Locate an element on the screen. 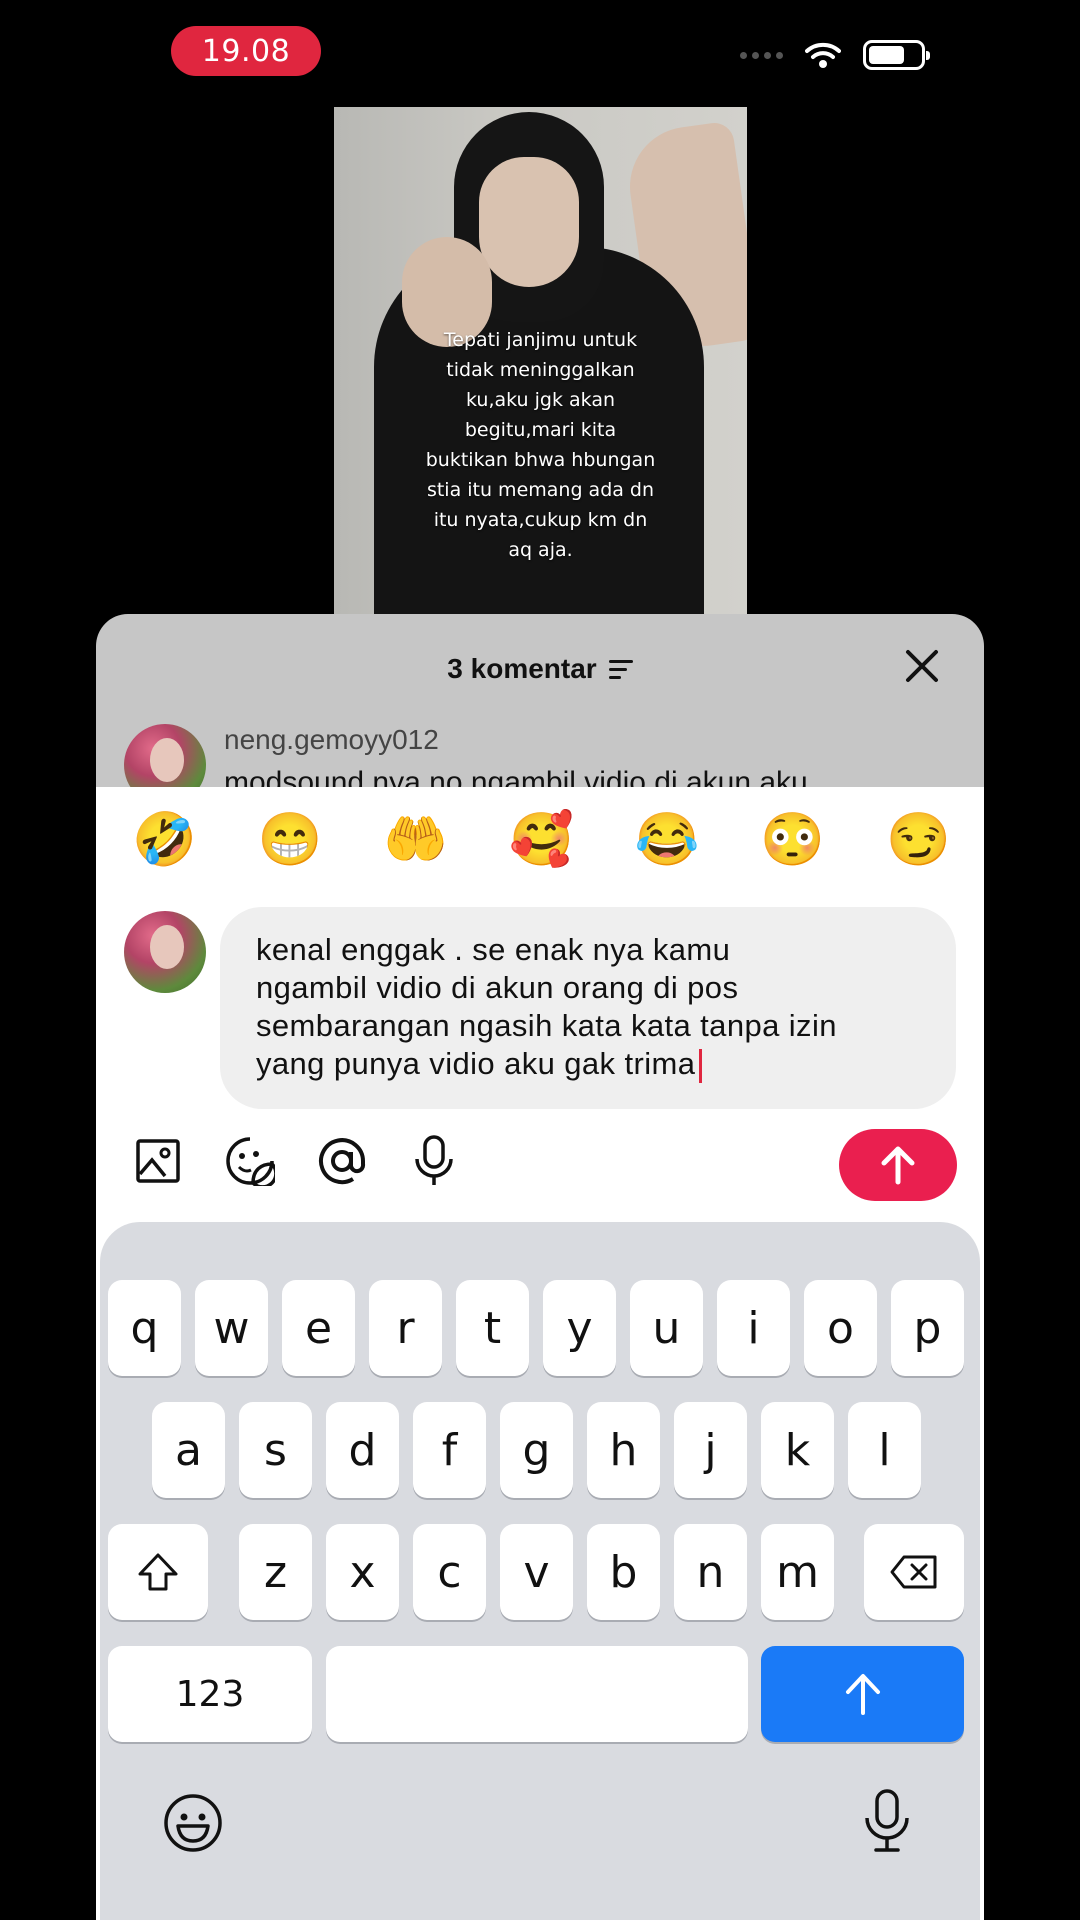  shift-icon is located at coordinates (158, 1572).